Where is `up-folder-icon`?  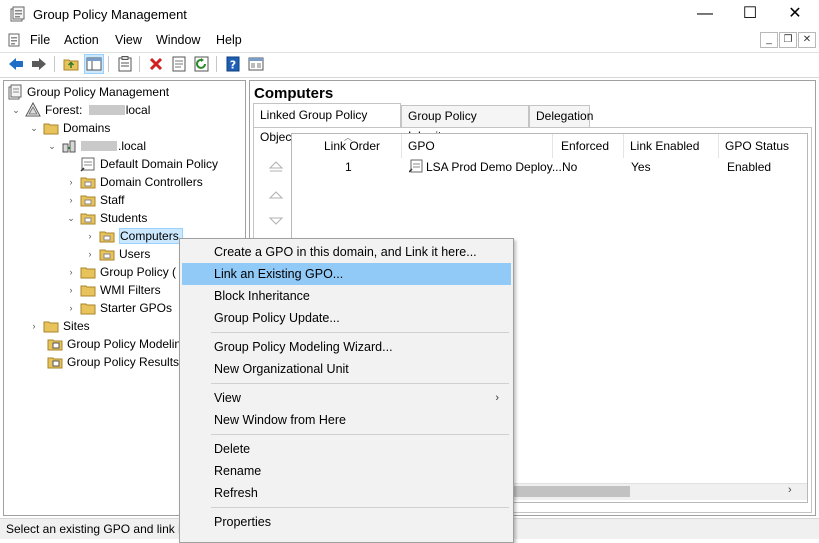
up-folder-icon is located at coordinates (71, 64).